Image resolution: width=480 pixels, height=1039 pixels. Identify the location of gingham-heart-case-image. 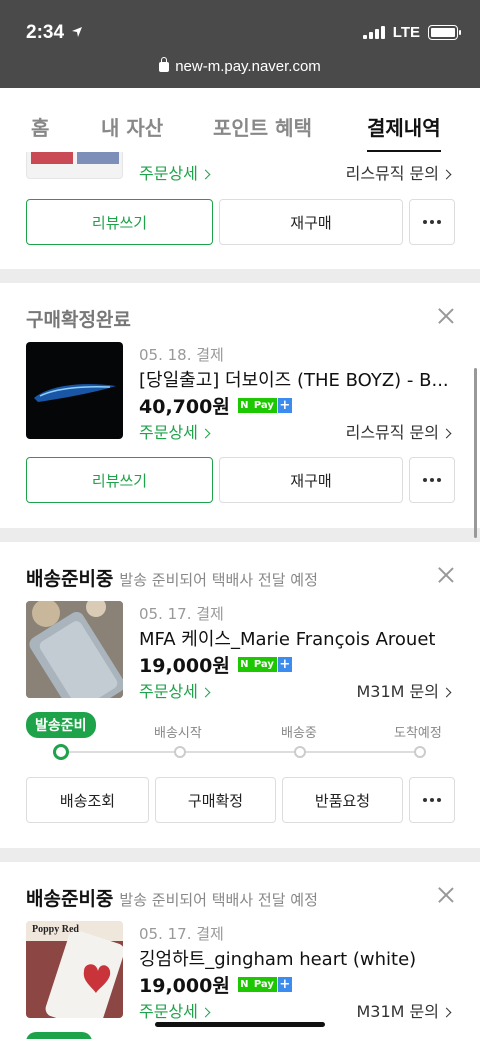
(74, 969).